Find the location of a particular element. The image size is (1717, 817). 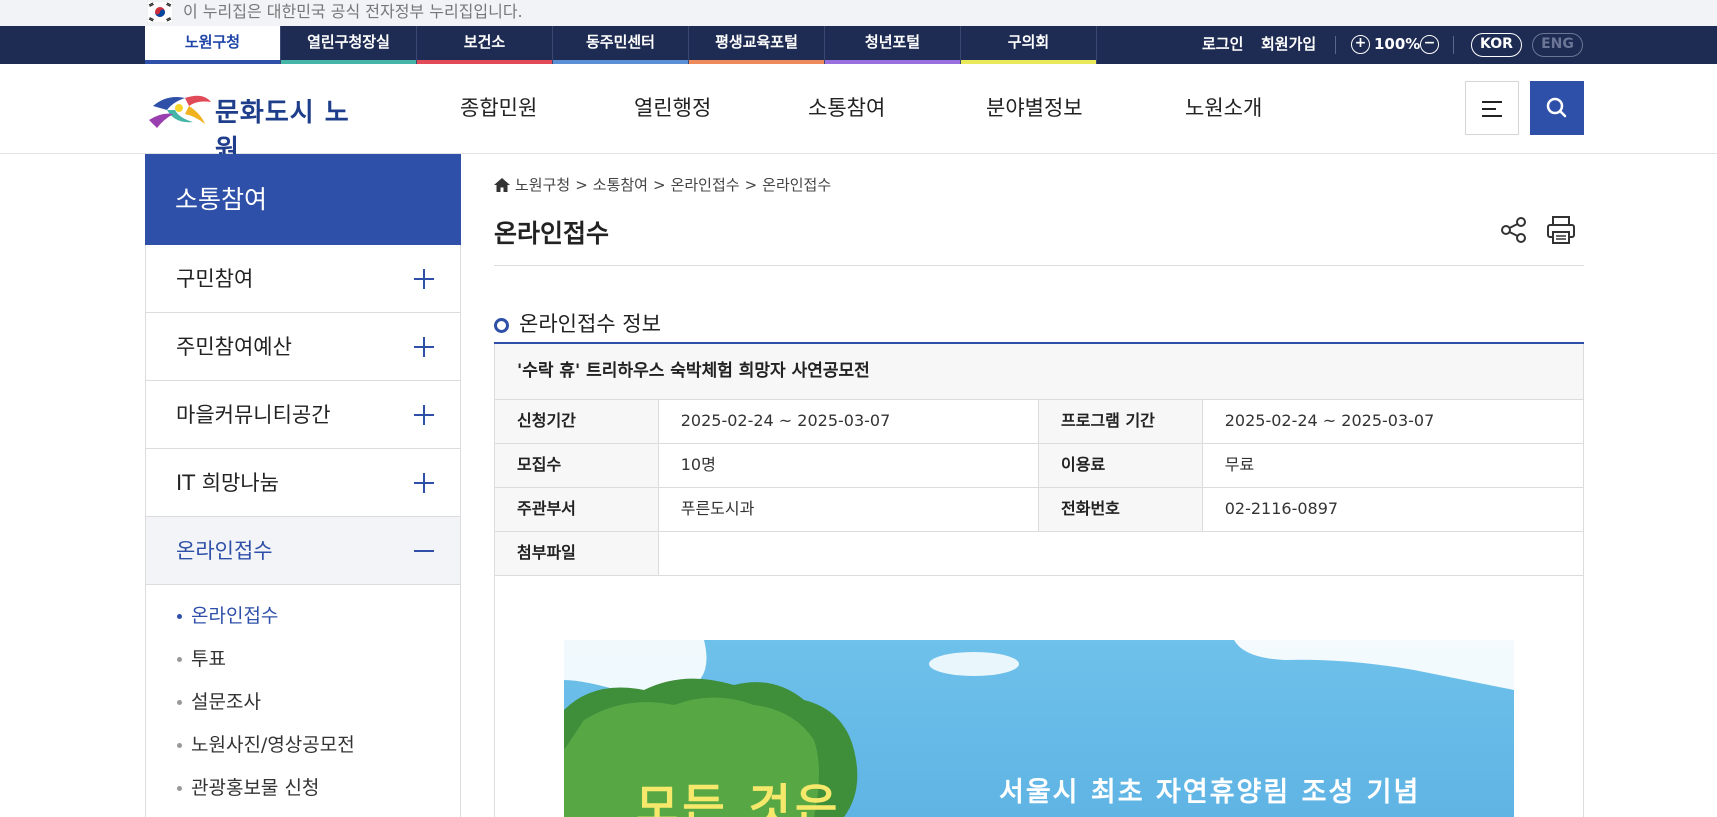

side-item-label: 주민참여예산 is located at coordinates (234, 347).